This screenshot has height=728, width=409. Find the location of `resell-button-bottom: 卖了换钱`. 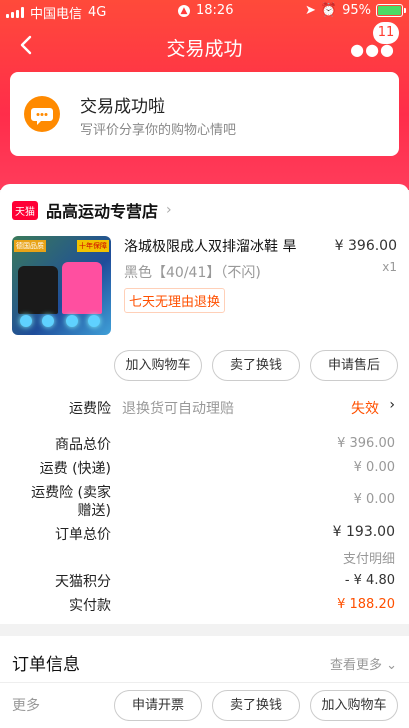

resell-button-bottom: 卖了换钱 is located at coordinates (256, 705).